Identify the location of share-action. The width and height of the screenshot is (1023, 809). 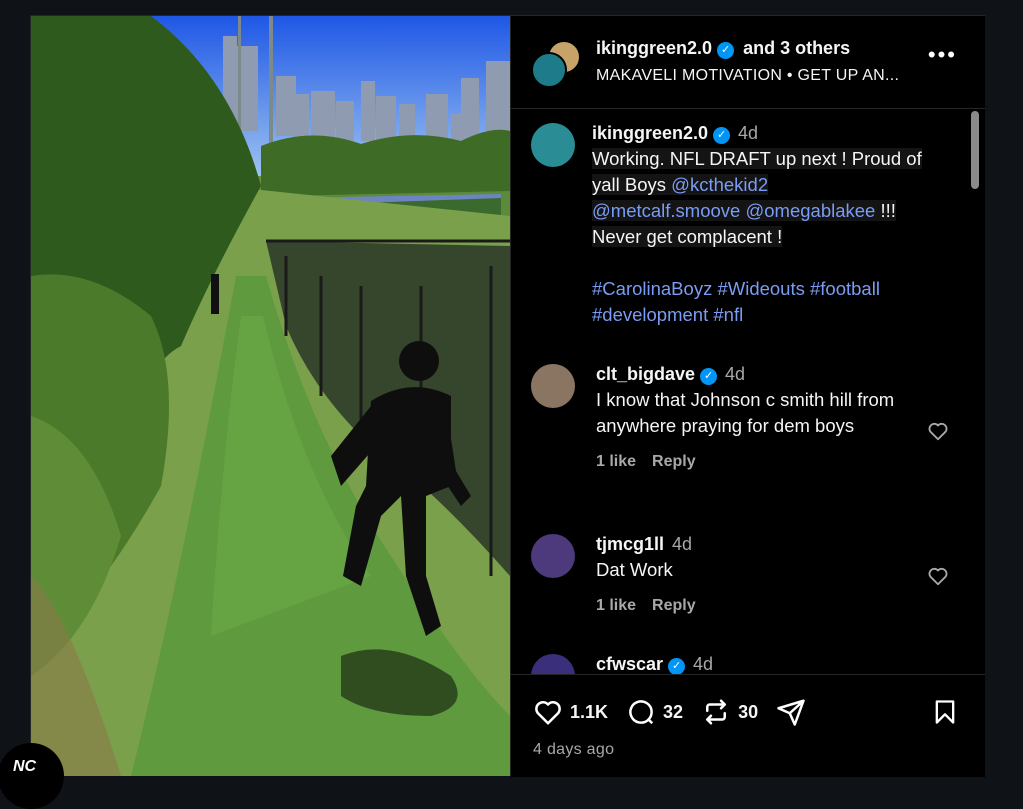
(791, 712).